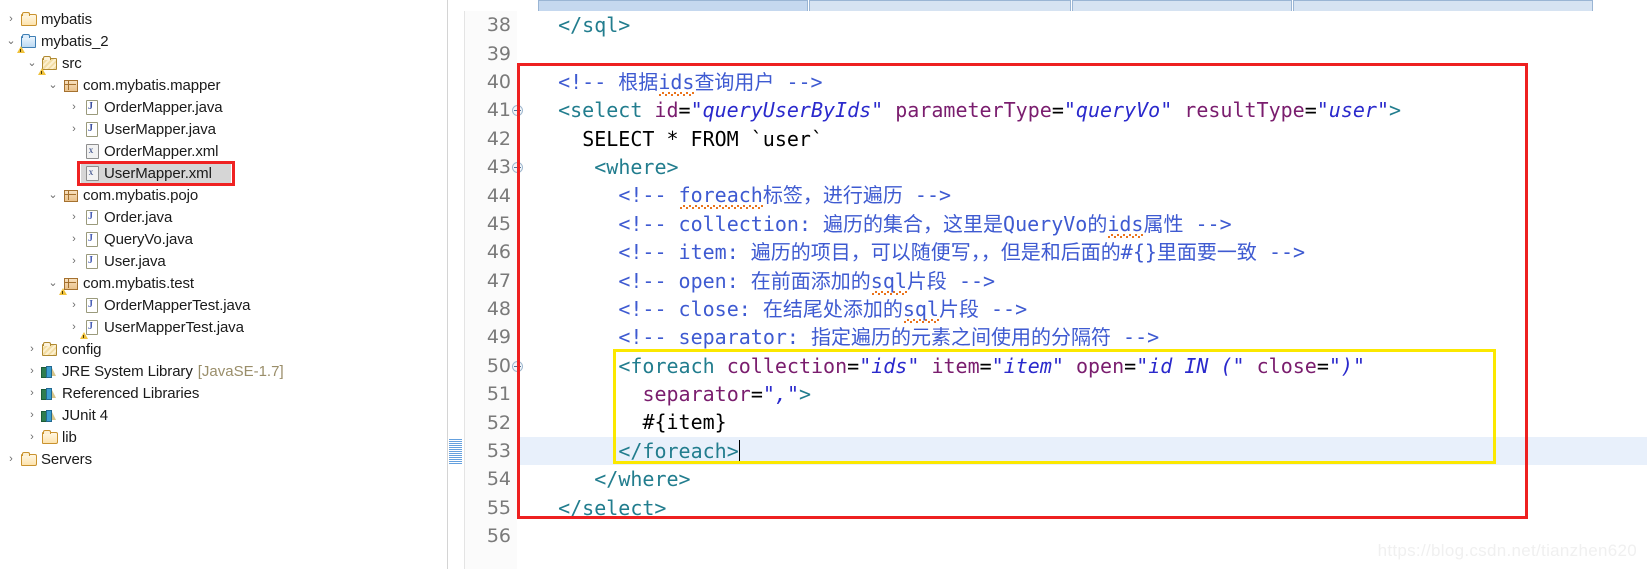 The height and width of the screenshot is (569, 1647). I want to click on code-line-text: <!-- open: 在前面添加的sql片段 -->, so click(806, 281).